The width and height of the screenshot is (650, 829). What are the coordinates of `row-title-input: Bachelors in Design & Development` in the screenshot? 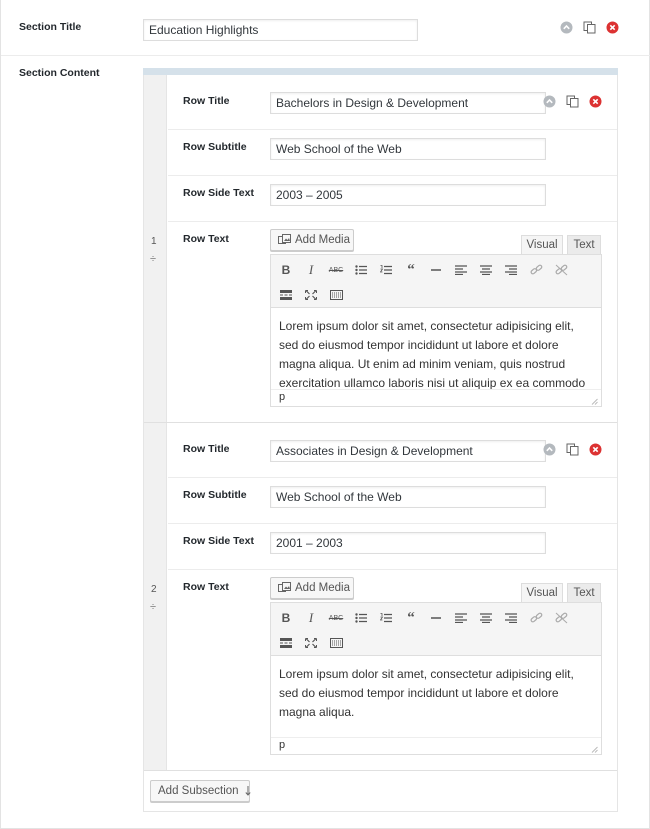 It's located at (408, 103).